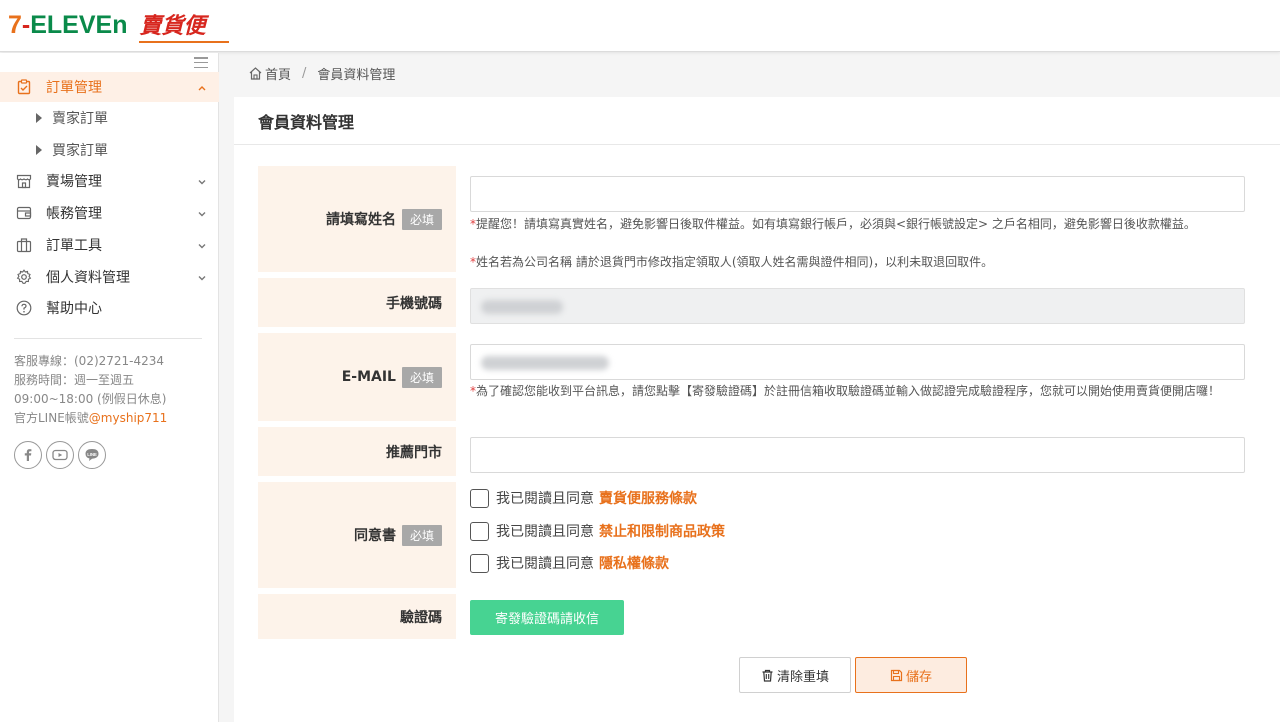 The height and width of the screenshot is (722, 1280). I want to click on terms-checkbox, so click(479, 498).